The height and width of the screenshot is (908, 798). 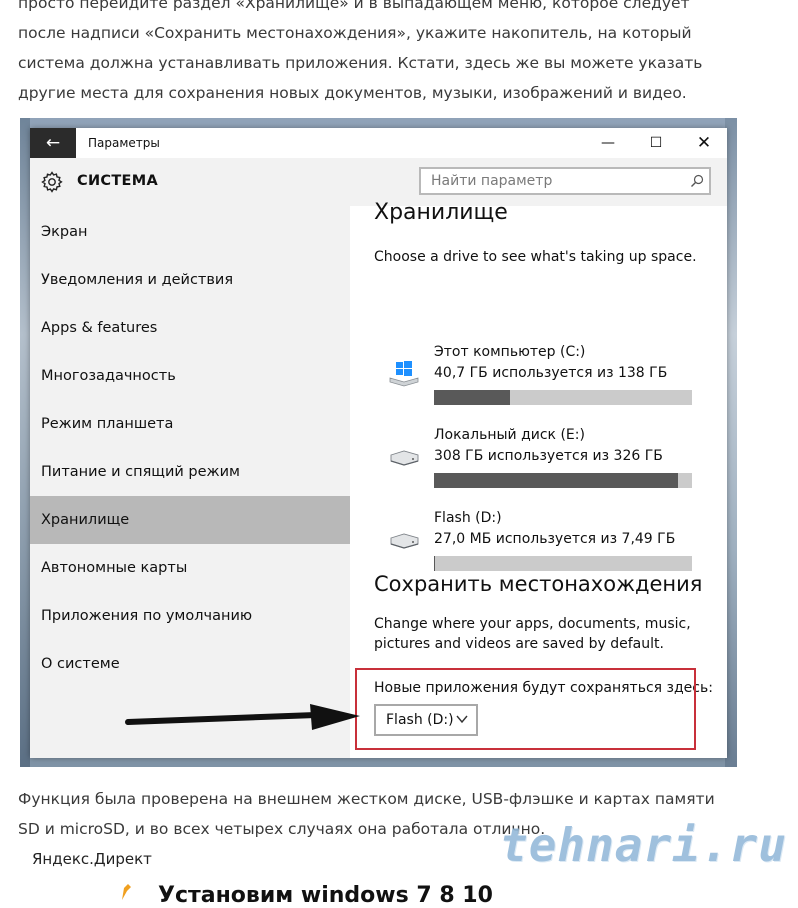 I want to click on search-icon, so click(x=697, y=181).